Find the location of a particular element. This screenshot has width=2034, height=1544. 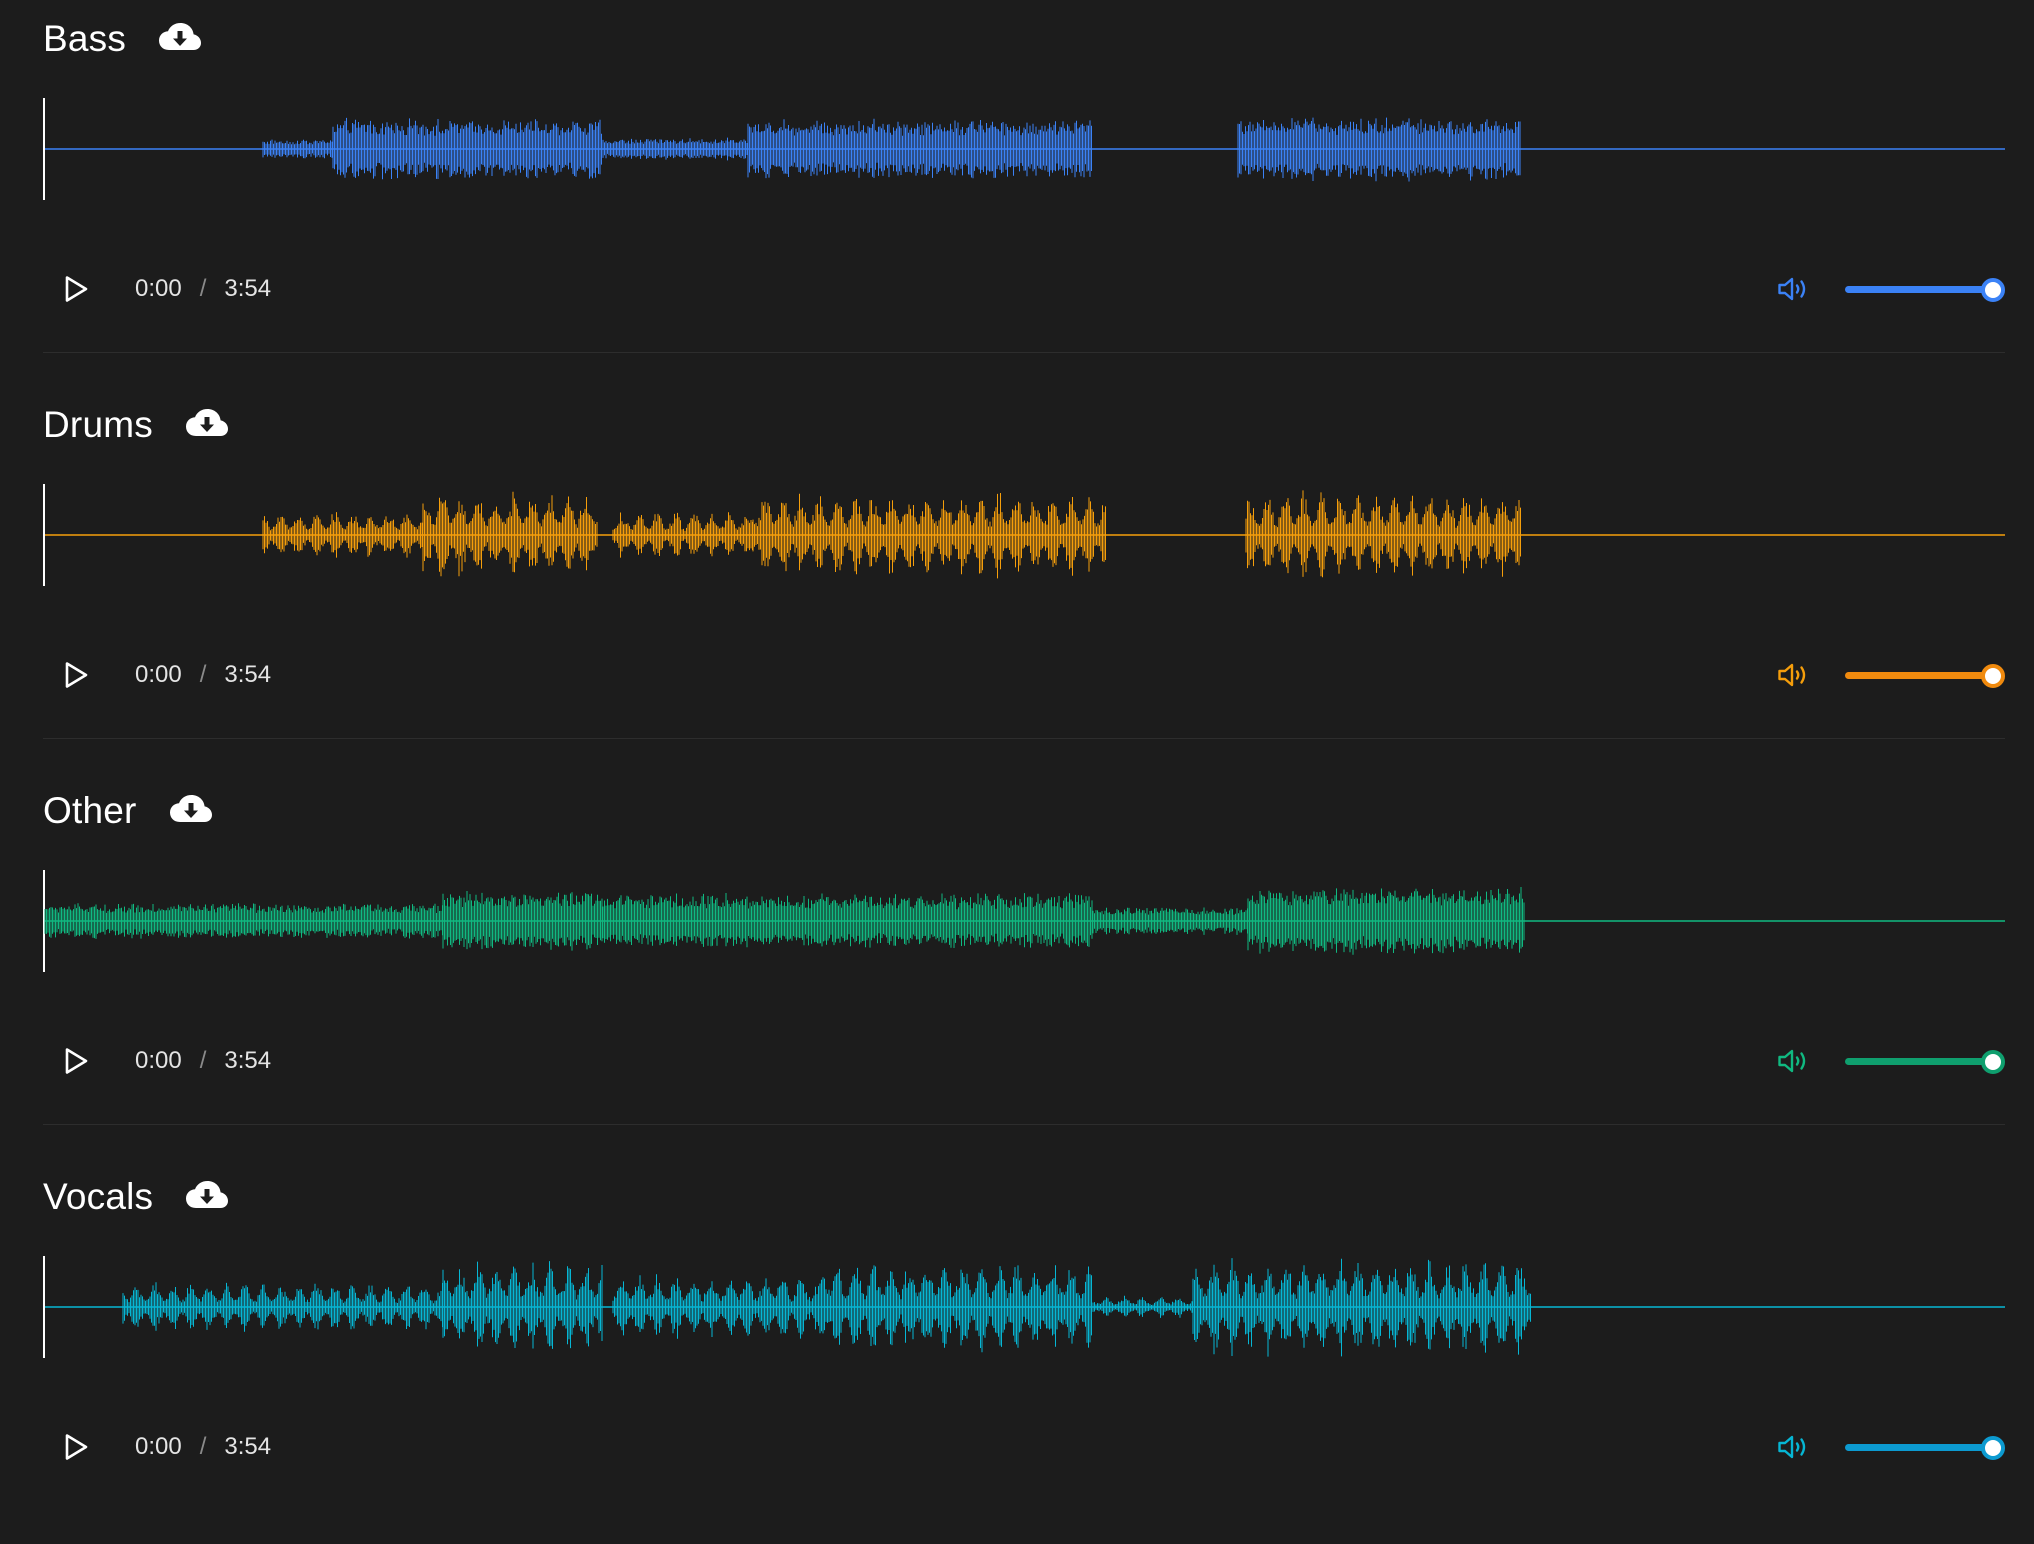

track-title: Other is located at coordinates (90, 810).